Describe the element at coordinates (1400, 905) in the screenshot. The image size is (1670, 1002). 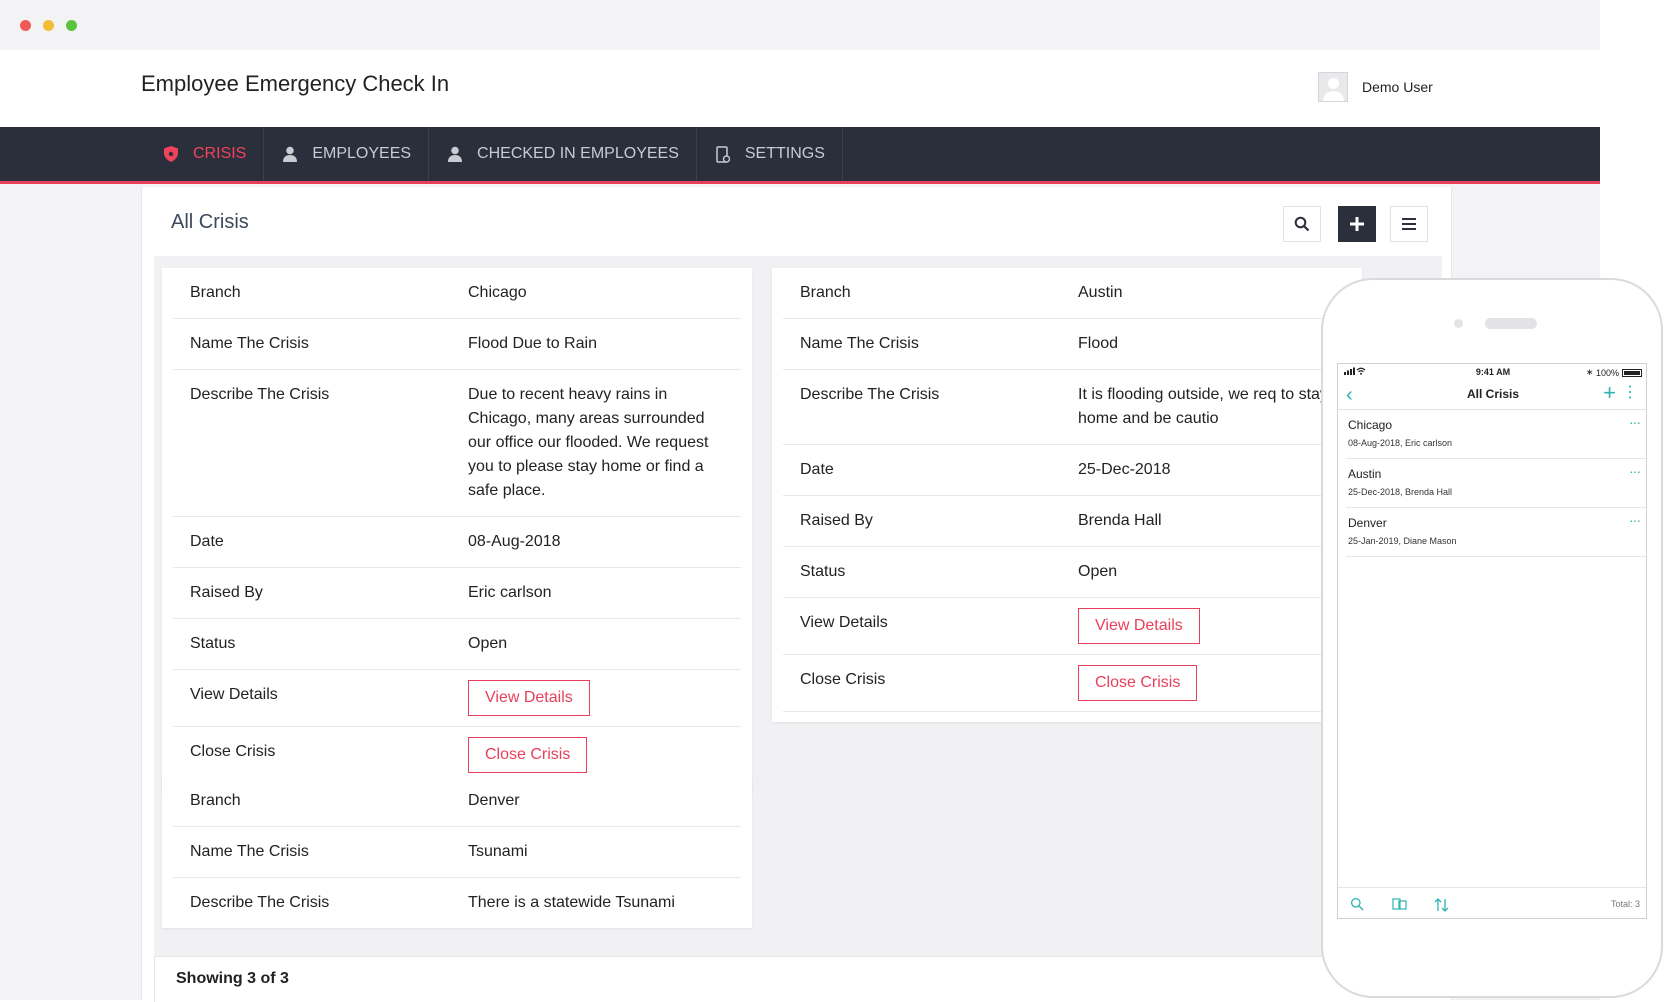
I see `filter-icon` at that location.